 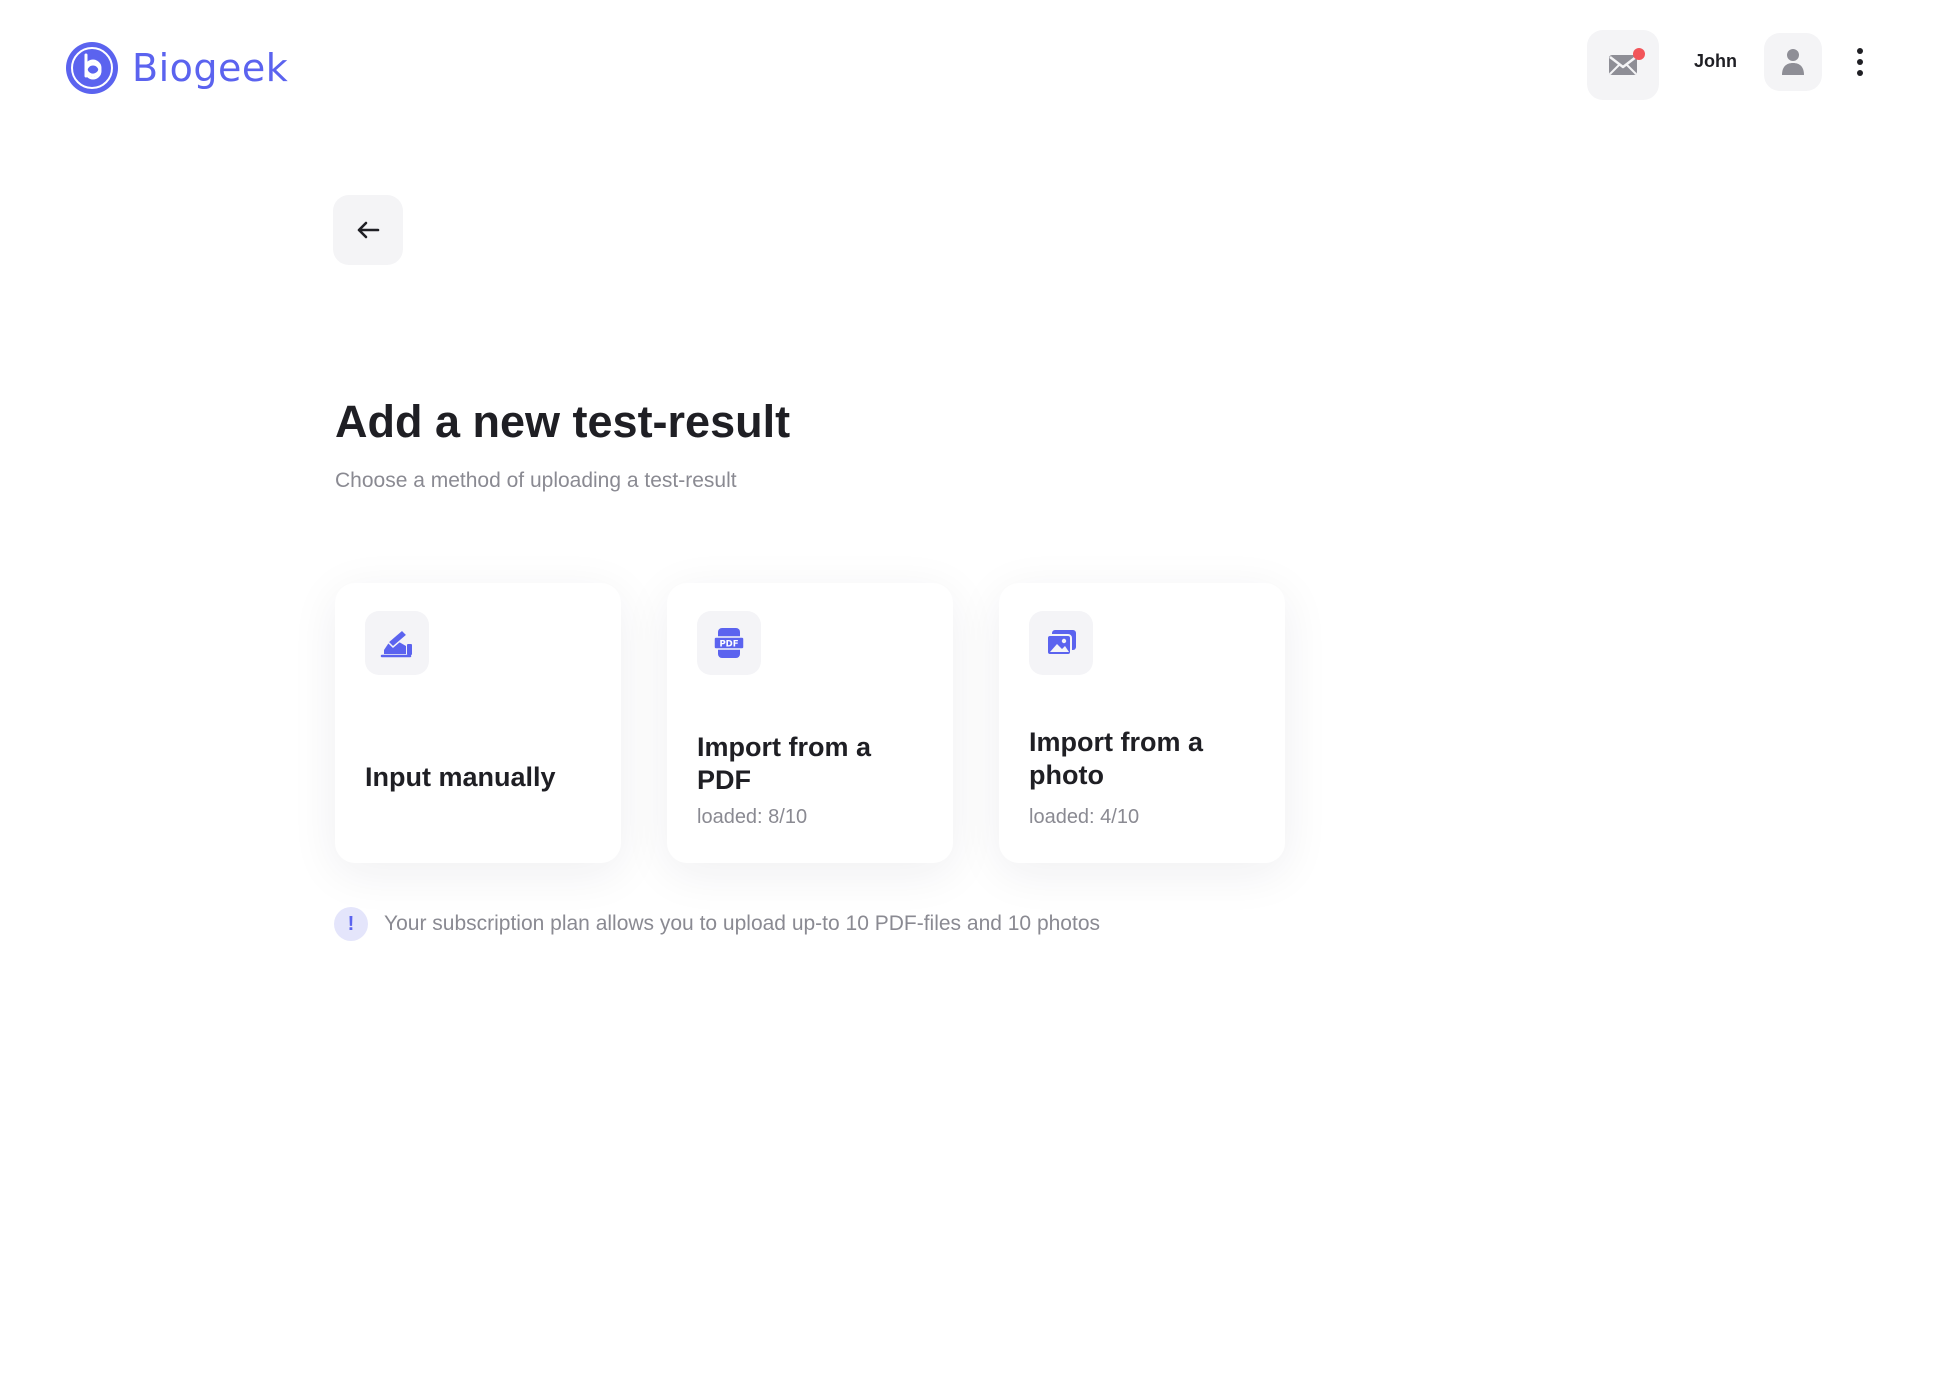 I want to click on exclamation-icon: !, so click(x=351, y=924).